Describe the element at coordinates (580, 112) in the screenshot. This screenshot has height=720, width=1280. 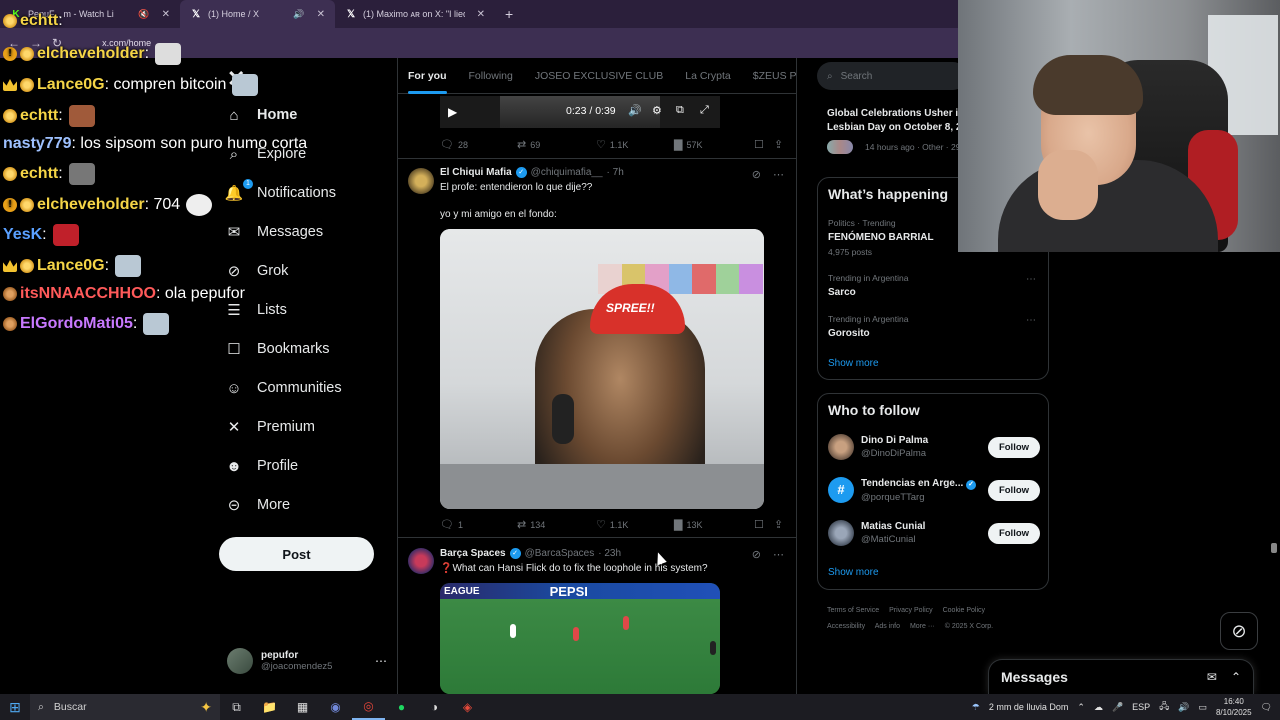
I see `video-player-controls: ▶ 0:23 / 0:39 🔊 ⚙ ⧉ ⤢` at that location.